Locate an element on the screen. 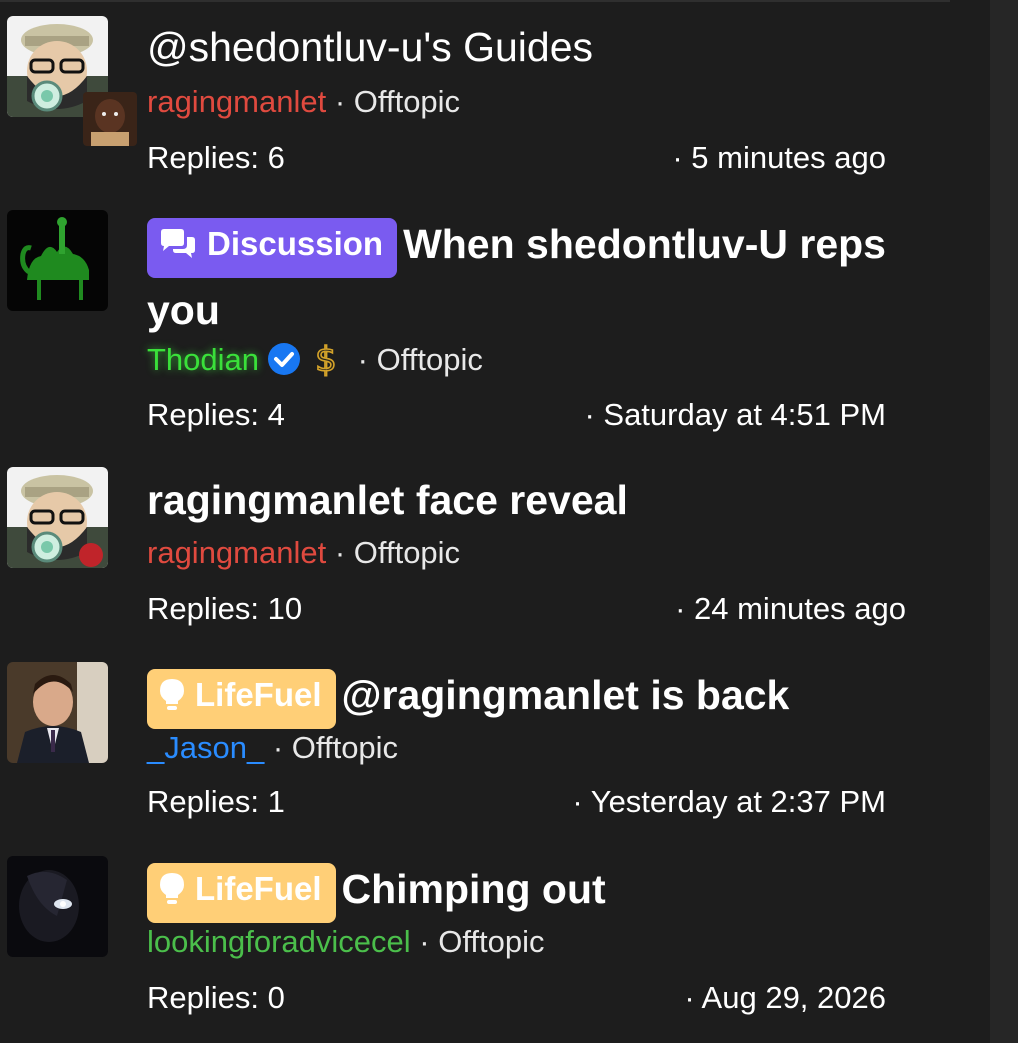 Image resolution: width=1018 pixels, height=1043 pixels. thread-title-link: @ragingmanlet is back is located at coordinates (566, 695).